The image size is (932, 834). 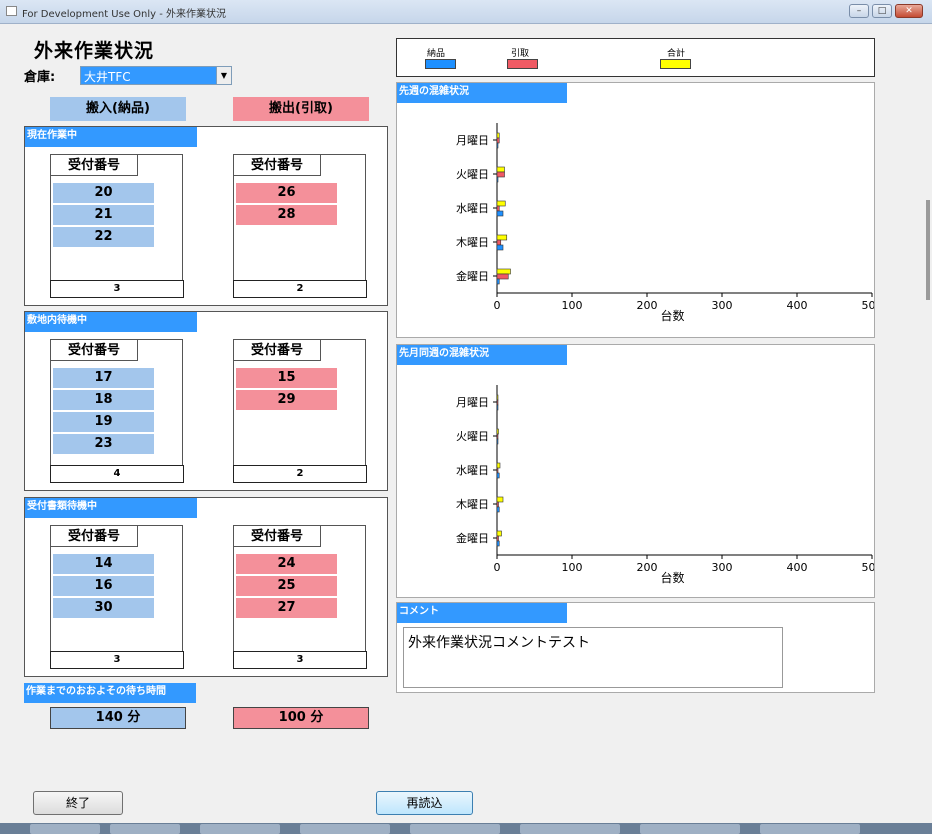 I want to click on list-in: 受付番号 20 21 22, so click(x=116, y=221).